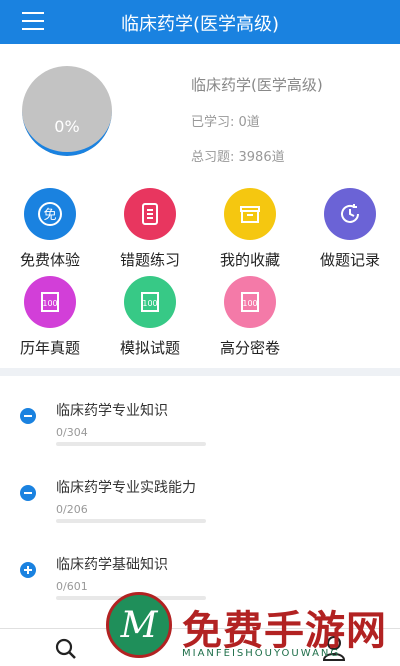 Image resolution: width=400 pixels, height=666 pixels. What do you see at coordinates (28, 570) in the screenshot?
I see `expand-icon` at bounding box center [28, 570].